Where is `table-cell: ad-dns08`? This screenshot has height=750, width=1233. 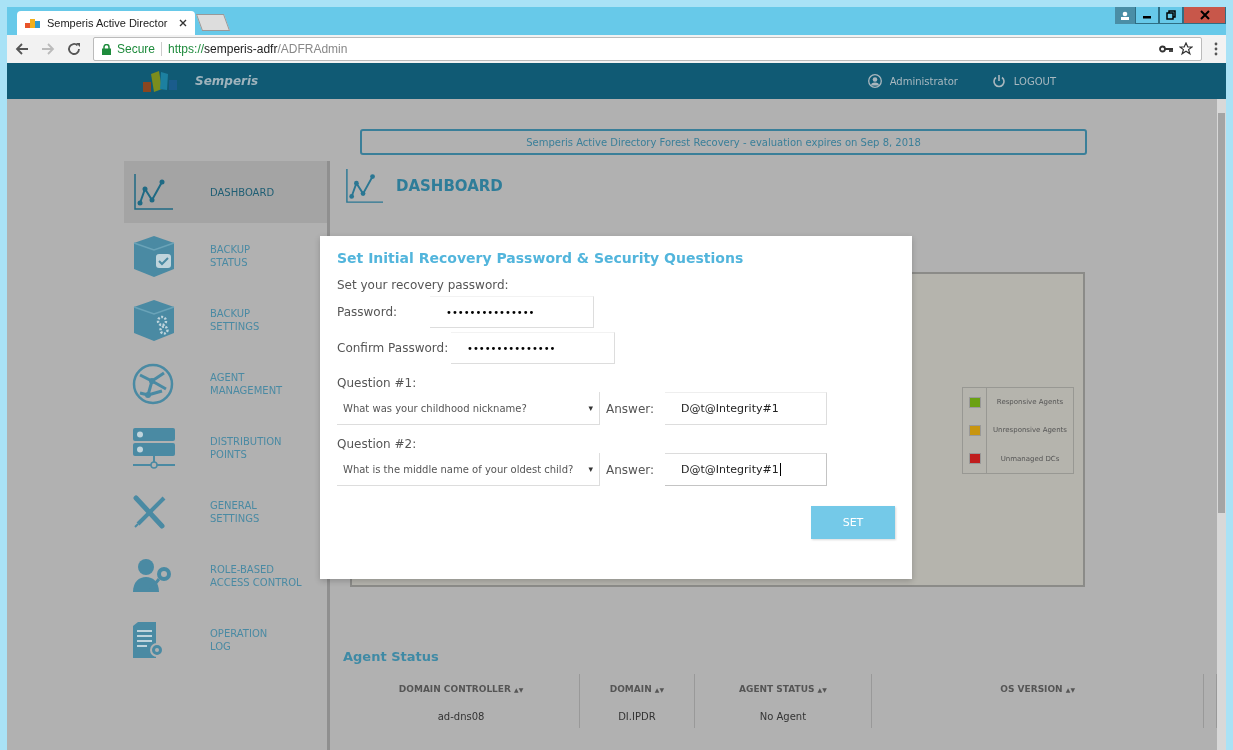
table-cell: ad-dns08 is located at coordinates (461, 716).